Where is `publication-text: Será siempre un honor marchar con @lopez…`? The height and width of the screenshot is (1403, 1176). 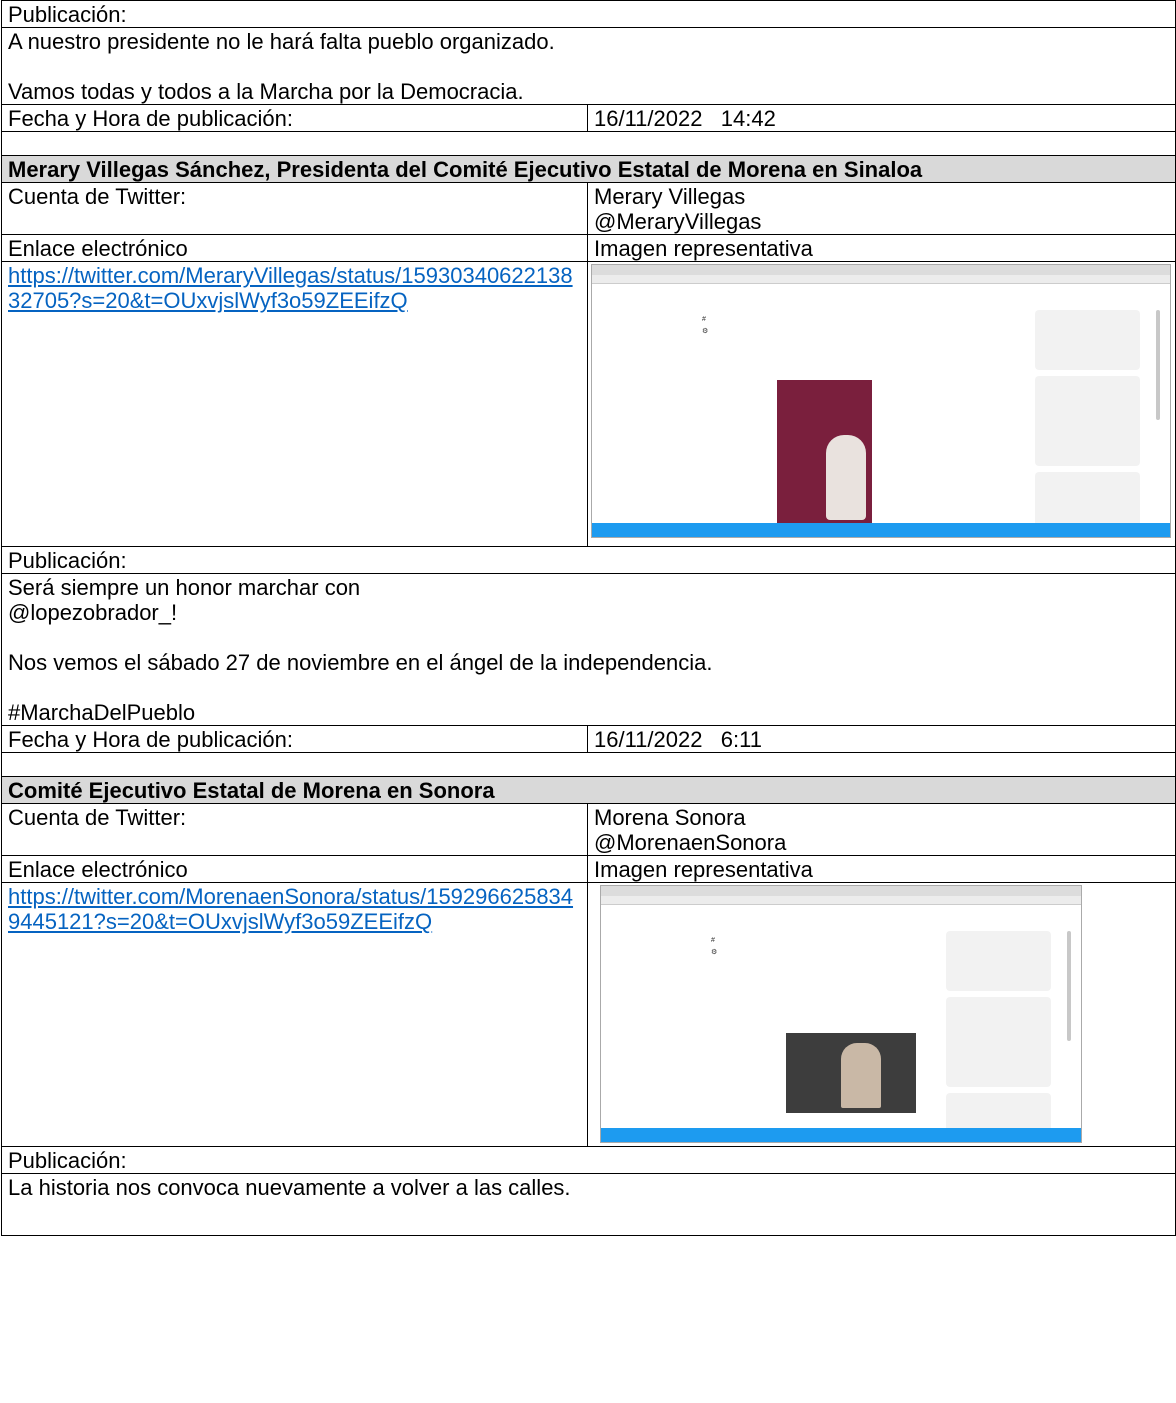
publication-text: Será siempre un honor marchar con @lopez… is located at coordinates (588, 649).